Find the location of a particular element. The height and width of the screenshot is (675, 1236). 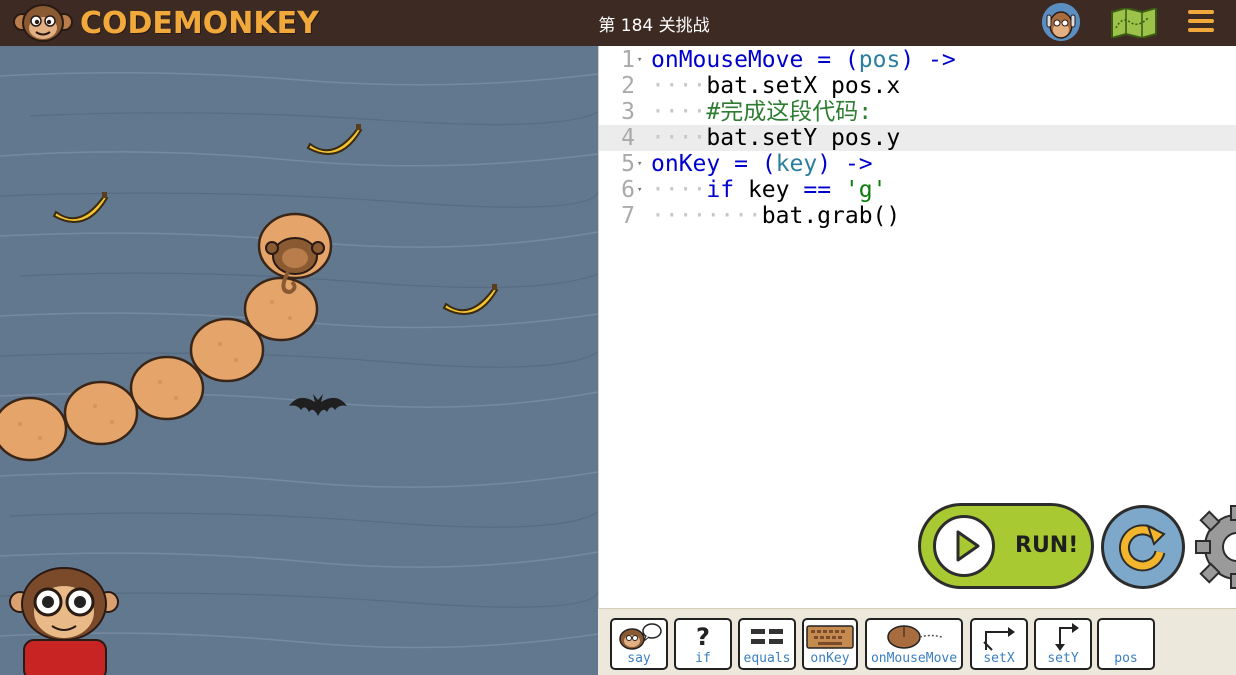

gear-icon is located at coordinates (1215, 547).